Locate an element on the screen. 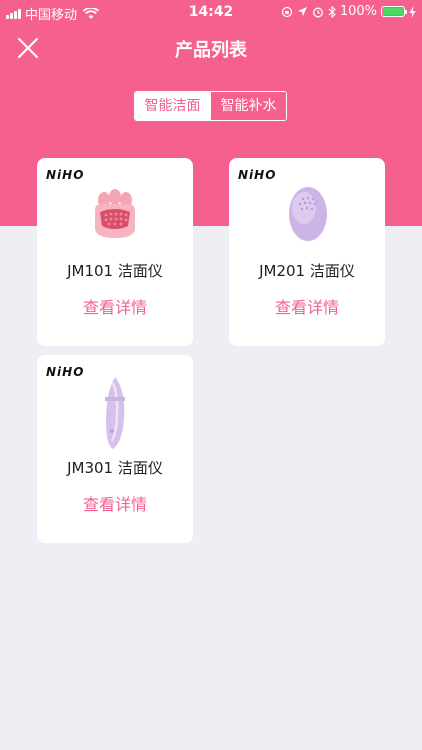  location-icon is located at coordinates (302, 11).